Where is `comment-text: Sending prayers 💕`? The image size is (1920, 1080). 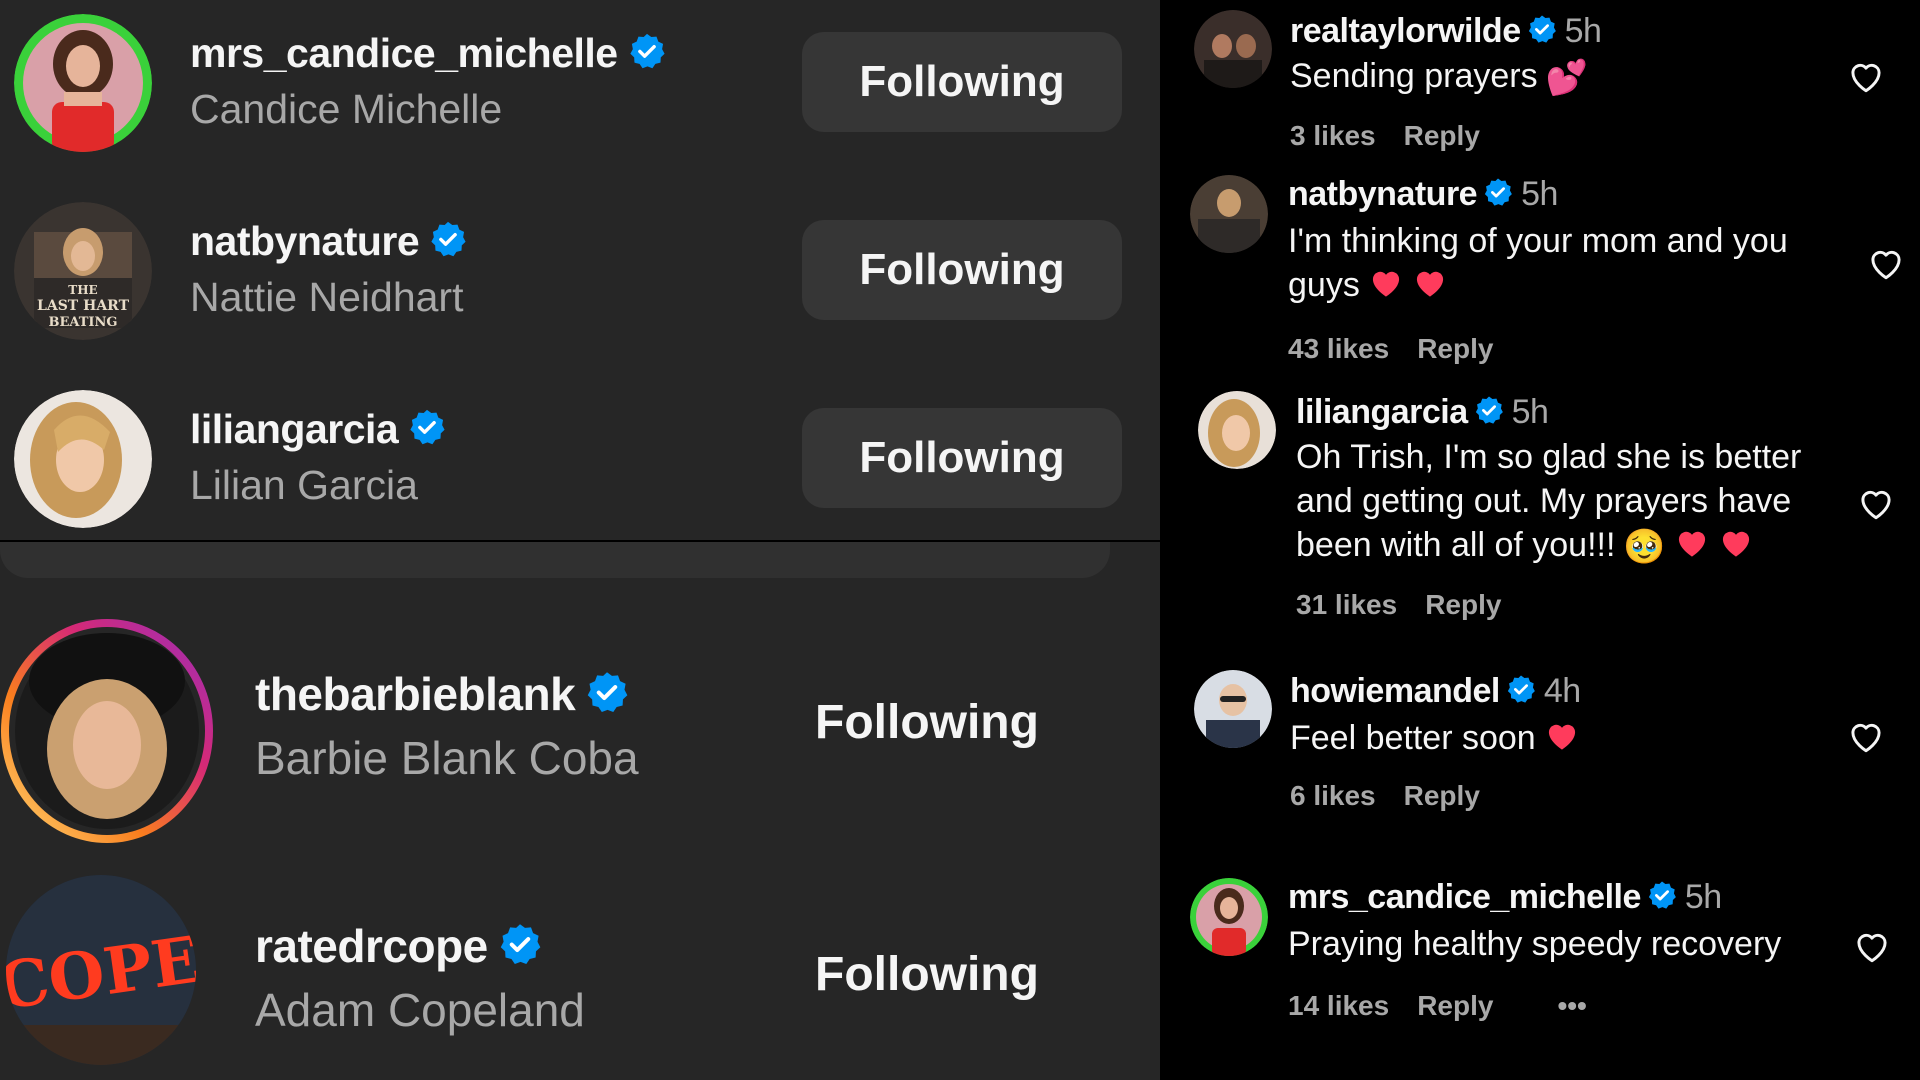
comment-text: Sending prayers 💕 is located at coordinates (1570, 77).